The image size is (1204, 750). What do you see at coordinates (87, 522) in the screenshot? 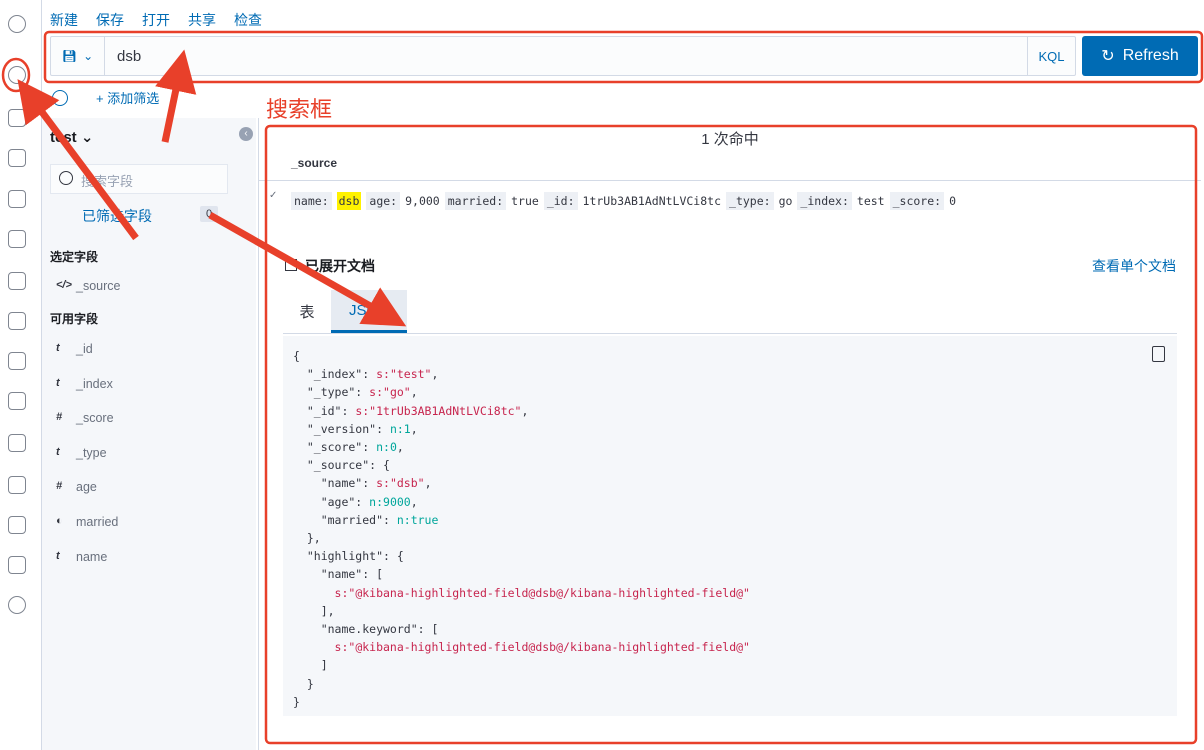
I see `field-item: ◐ married` at bounding box center [87, 522].